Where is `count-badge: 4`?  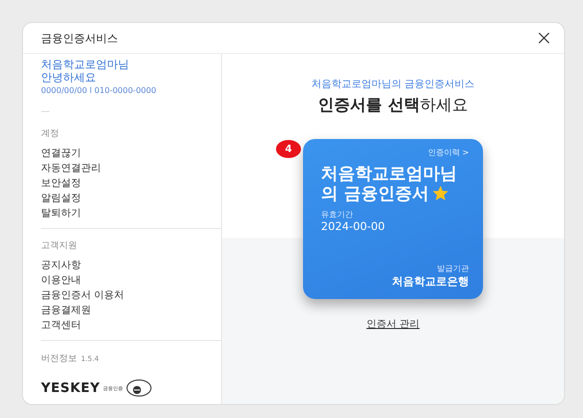 count-badge: 4 is located at coordinates (288, 149).